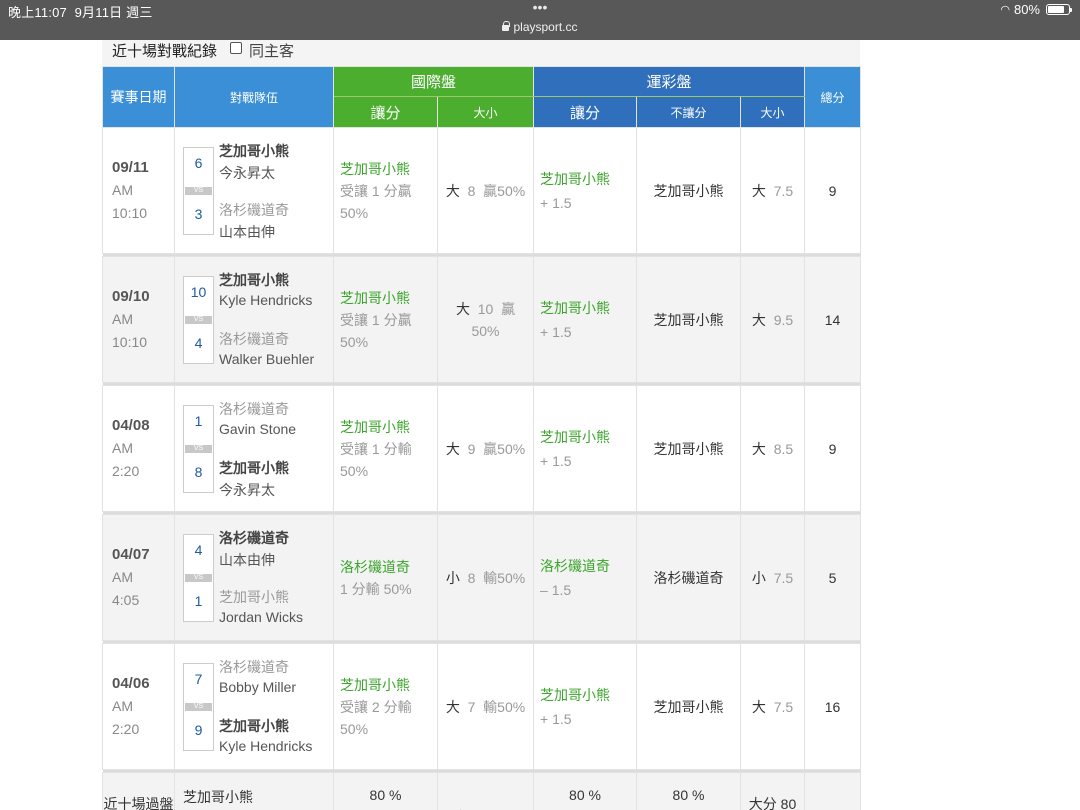  Describe the element at coordinates (540, 7) in the screenshot. I see `more-dots-icon: •••` at that location.